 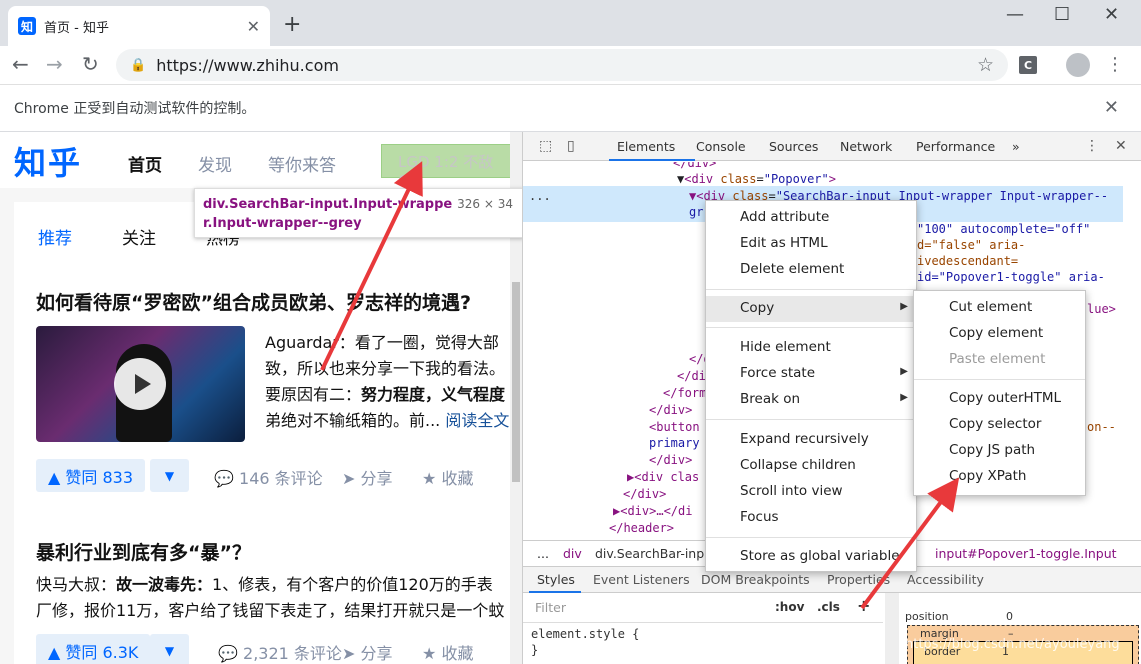 What do you see at coordinates (999, 425) in the screenshot?
I see `menu-item-copy-selector: Copy selector` at bounding box center [999, 425].